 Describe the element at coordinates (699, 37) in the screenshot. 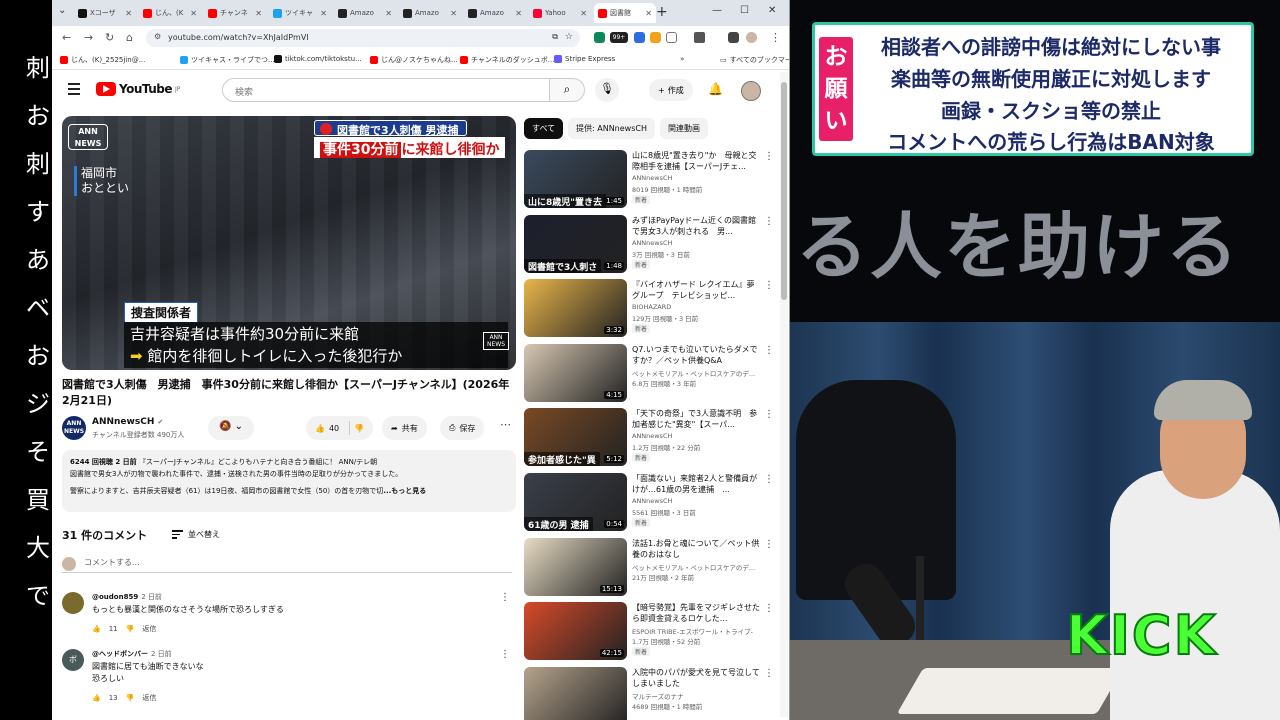

I see `passwords-icon` at that location.